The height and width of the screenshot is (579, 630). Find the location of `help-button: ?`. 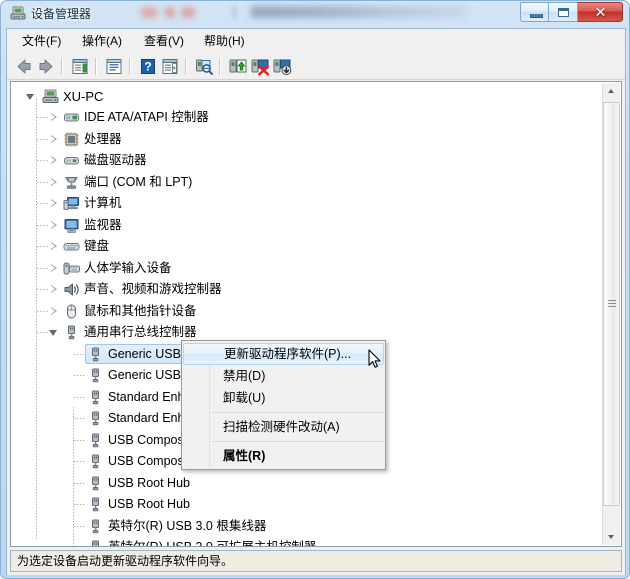

help-button: ? is located at coordinates (148, 66).